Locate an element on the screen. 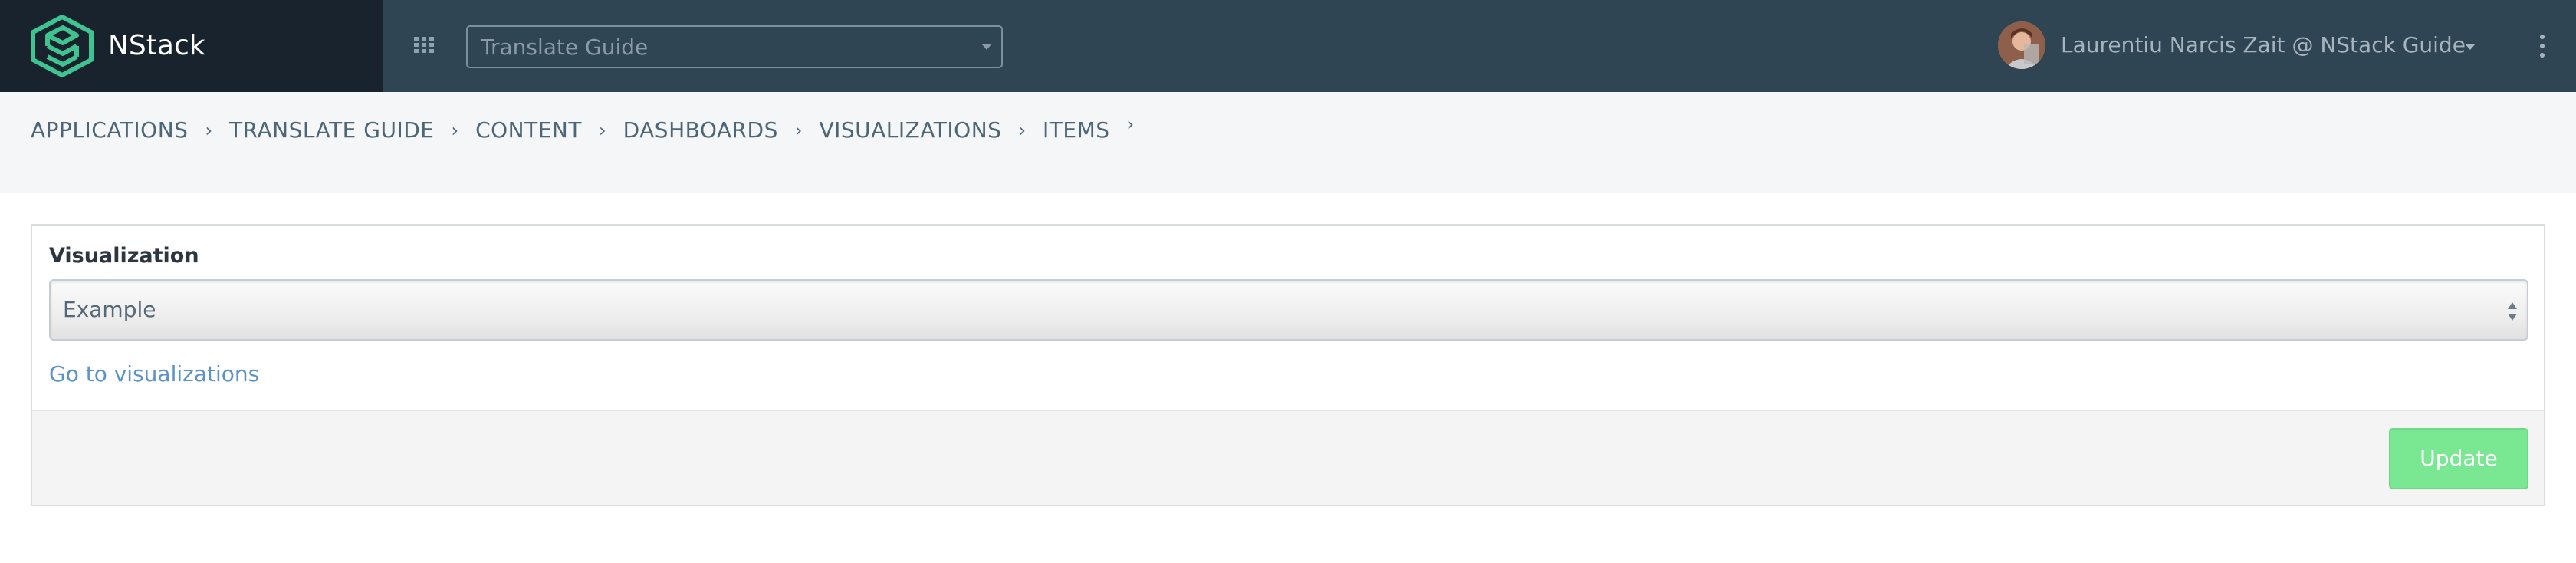 The width and height of the screenshot is (2576, 563). go-to-visualizations-link: Go to visualizations is located at coordinates (154, 374).